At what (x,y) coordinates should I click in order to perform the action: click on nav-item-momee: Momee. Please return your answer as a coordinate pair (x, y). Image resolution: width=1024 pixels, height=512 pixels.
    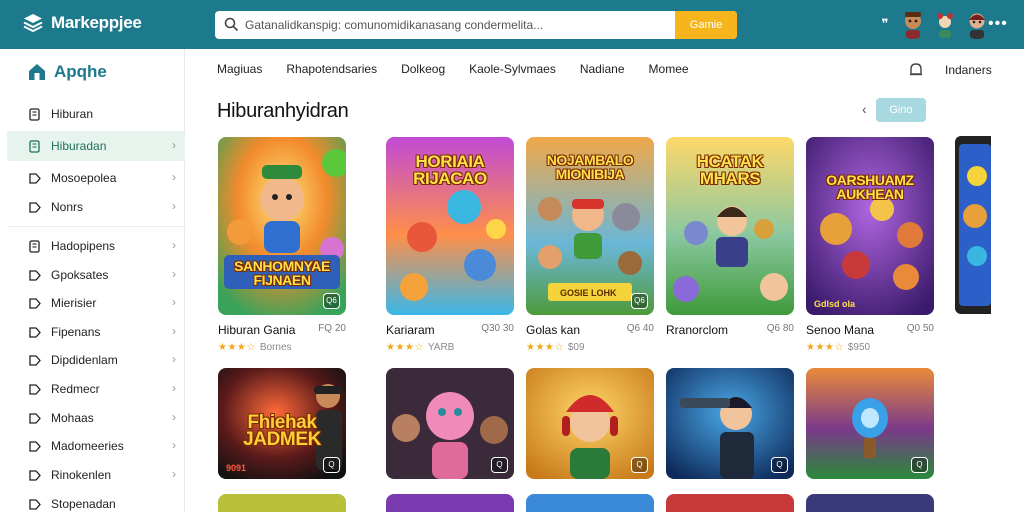
    Looking at the image, I should click on (669, 69).